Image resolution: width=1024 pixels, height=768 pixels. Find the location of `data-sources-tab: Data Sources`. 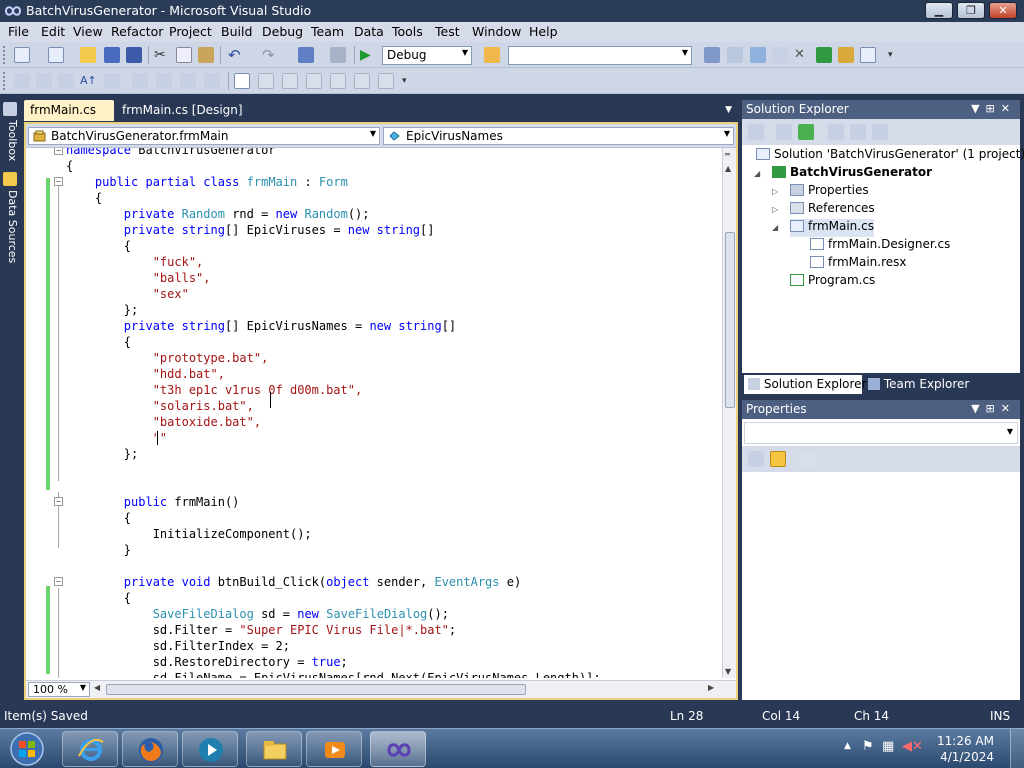

data-sources-tab: Data Sources is located at coordinates (10, 230).